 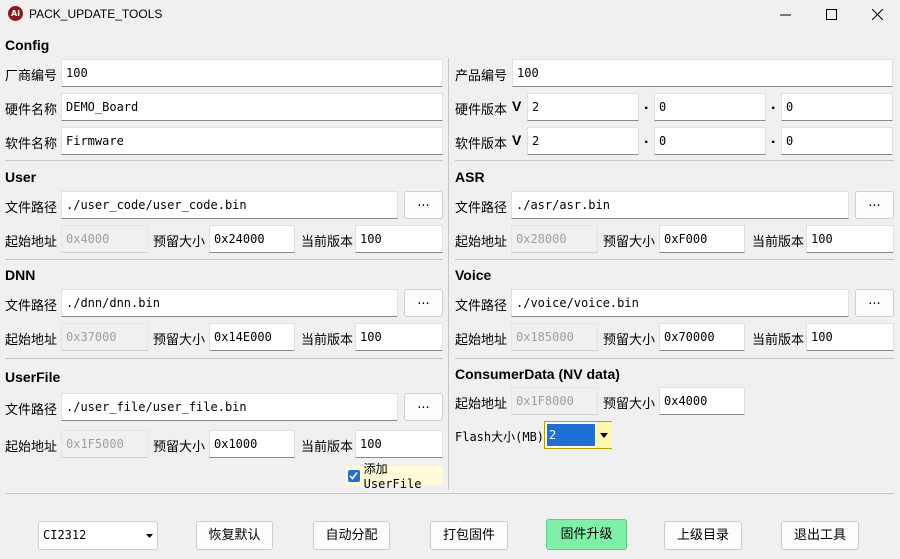 I want to click on maximize-button, so click(x=831, y=14).